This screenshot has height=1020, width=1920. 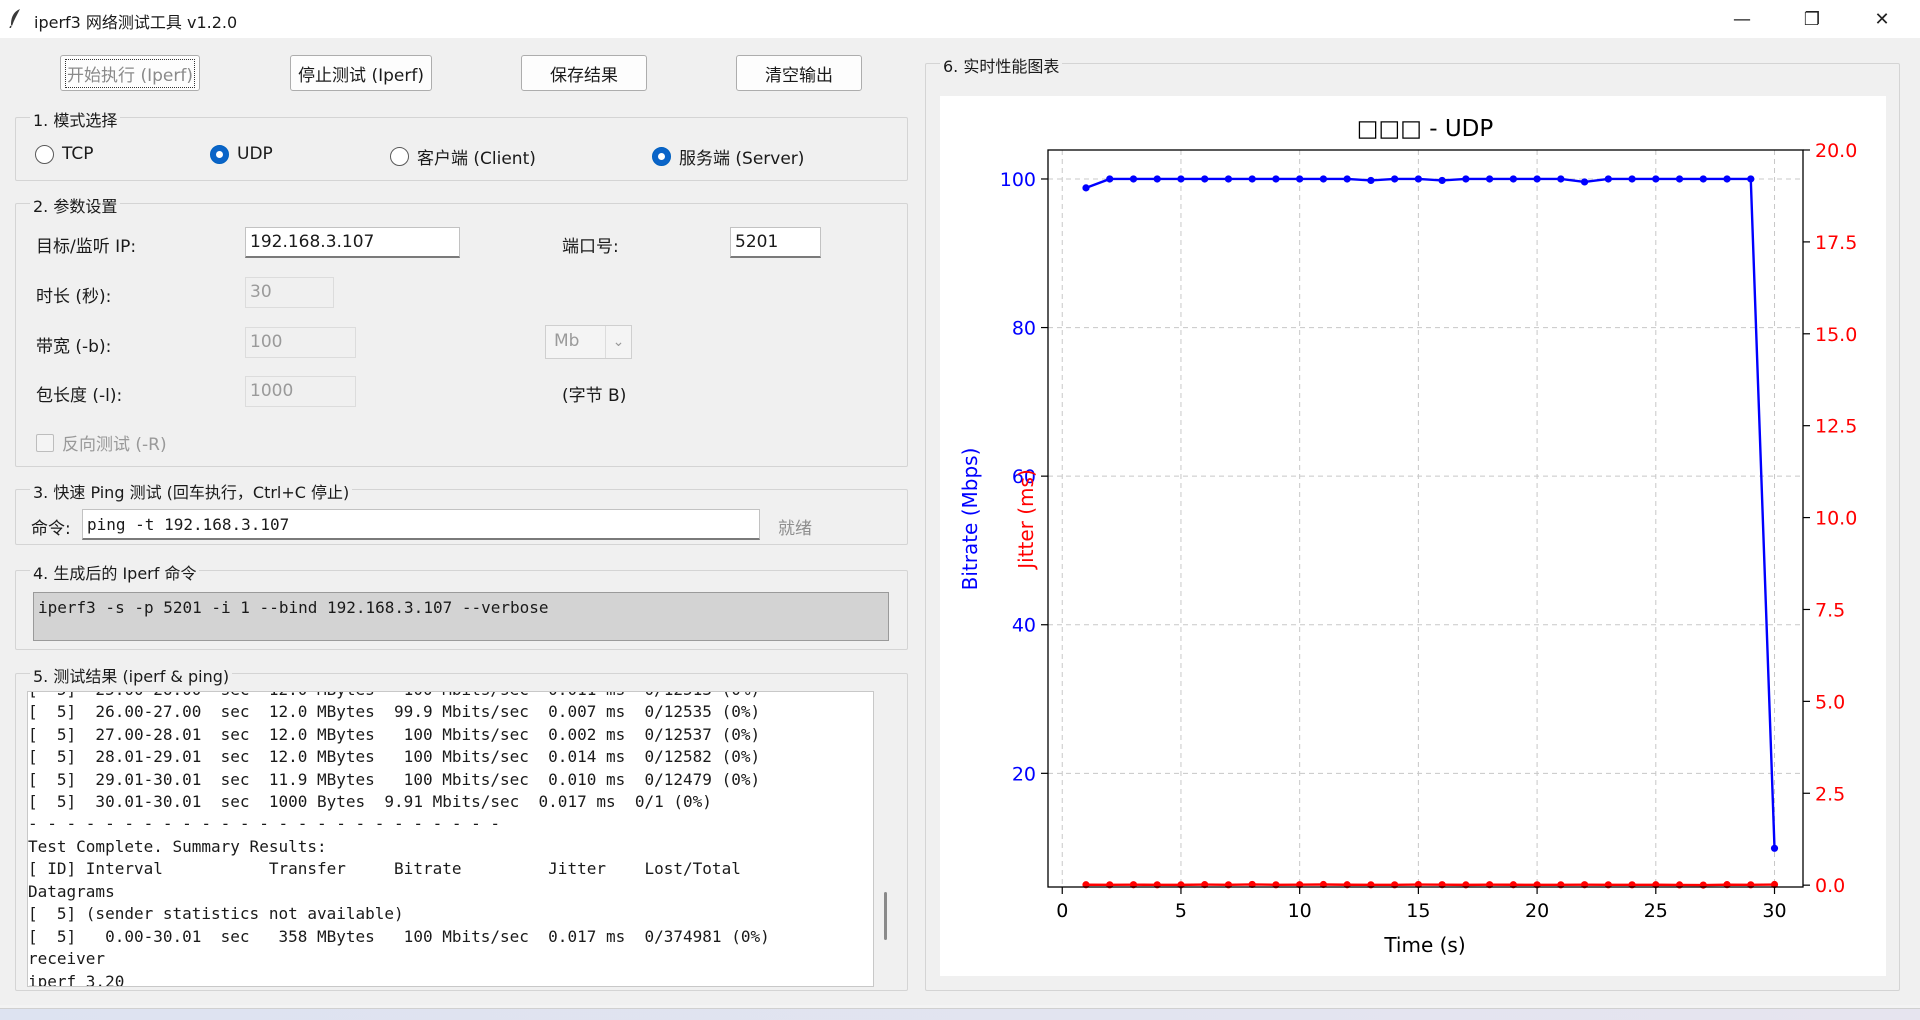 What do you see at coordinates (1181, 911) in the screenshot?
I see `x-tick-label: 5` at bounding box center [1181, 911].